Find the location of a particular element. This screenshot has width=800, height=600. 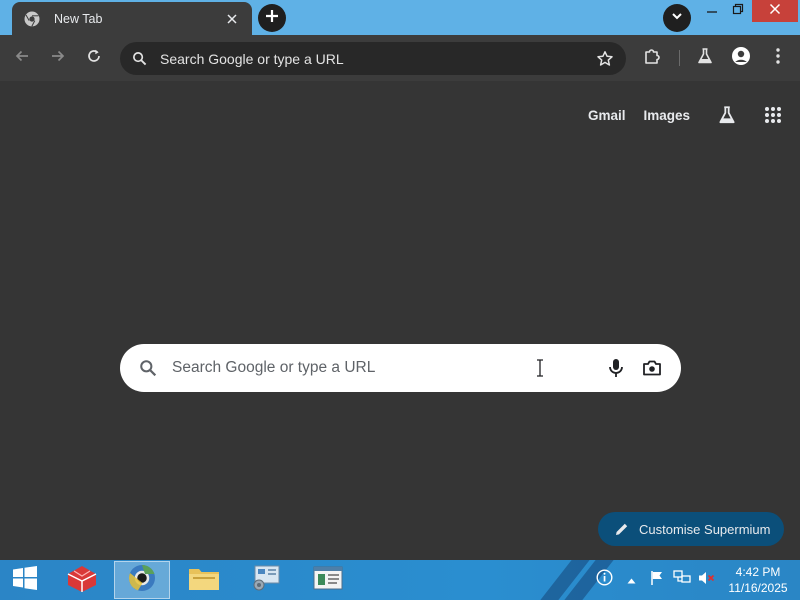

tab-strip: New Tab is located at coordinates (400, 17).